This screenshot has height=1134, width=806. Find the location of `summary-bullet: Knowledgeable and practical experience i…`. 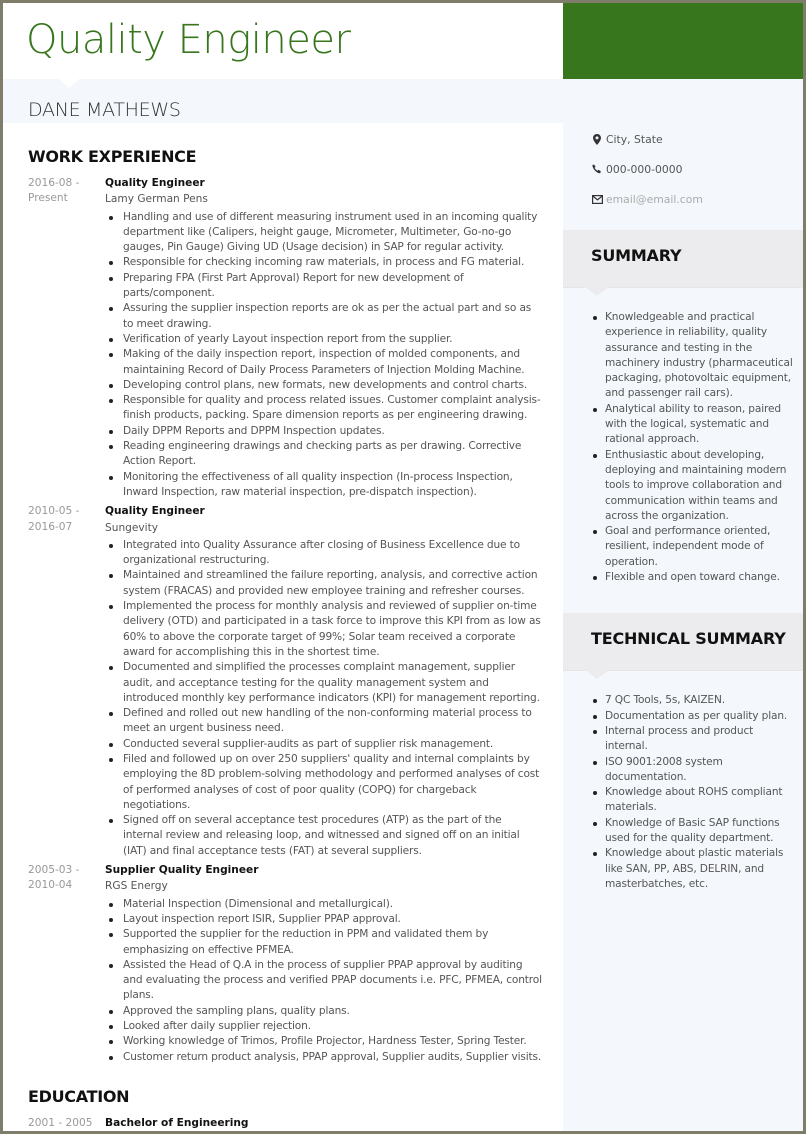

summary-bullet: Knowledgeable and practical experience i… is located at coordinates (693, 356).